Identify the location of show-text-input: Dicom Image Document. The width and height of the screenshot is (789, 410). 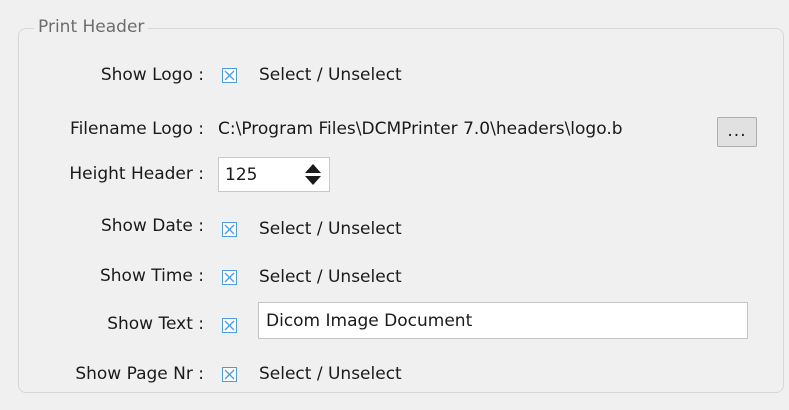
(503, 320).